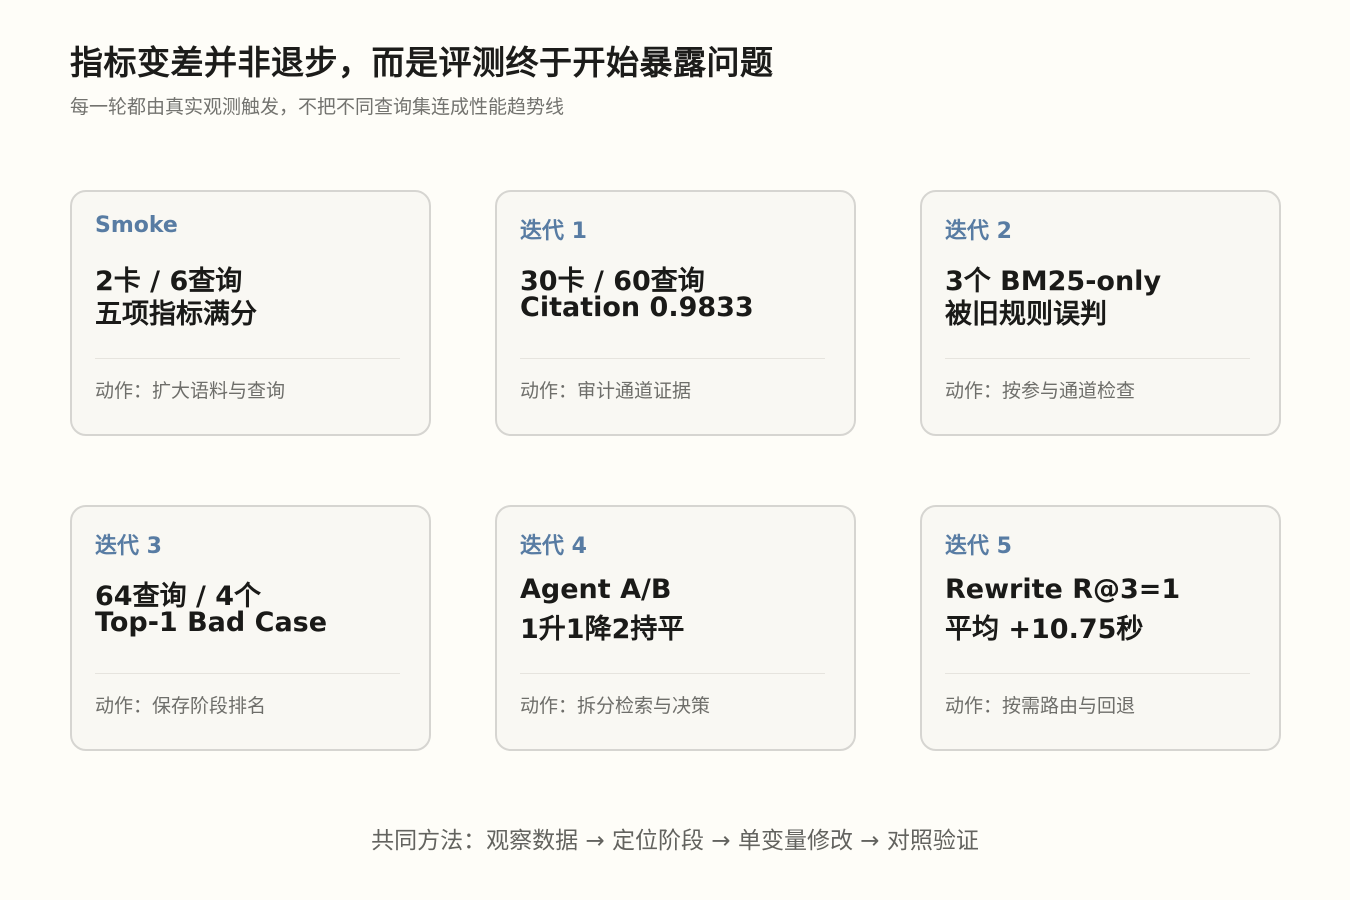 This screenshot has height=900, width=1350. Describe the element at coordinates (317, 107) in the screenshot. I see `page-subtitle: 每一轮都由真实观测触发，不把不同查询集连成性能趋势线` at that location.